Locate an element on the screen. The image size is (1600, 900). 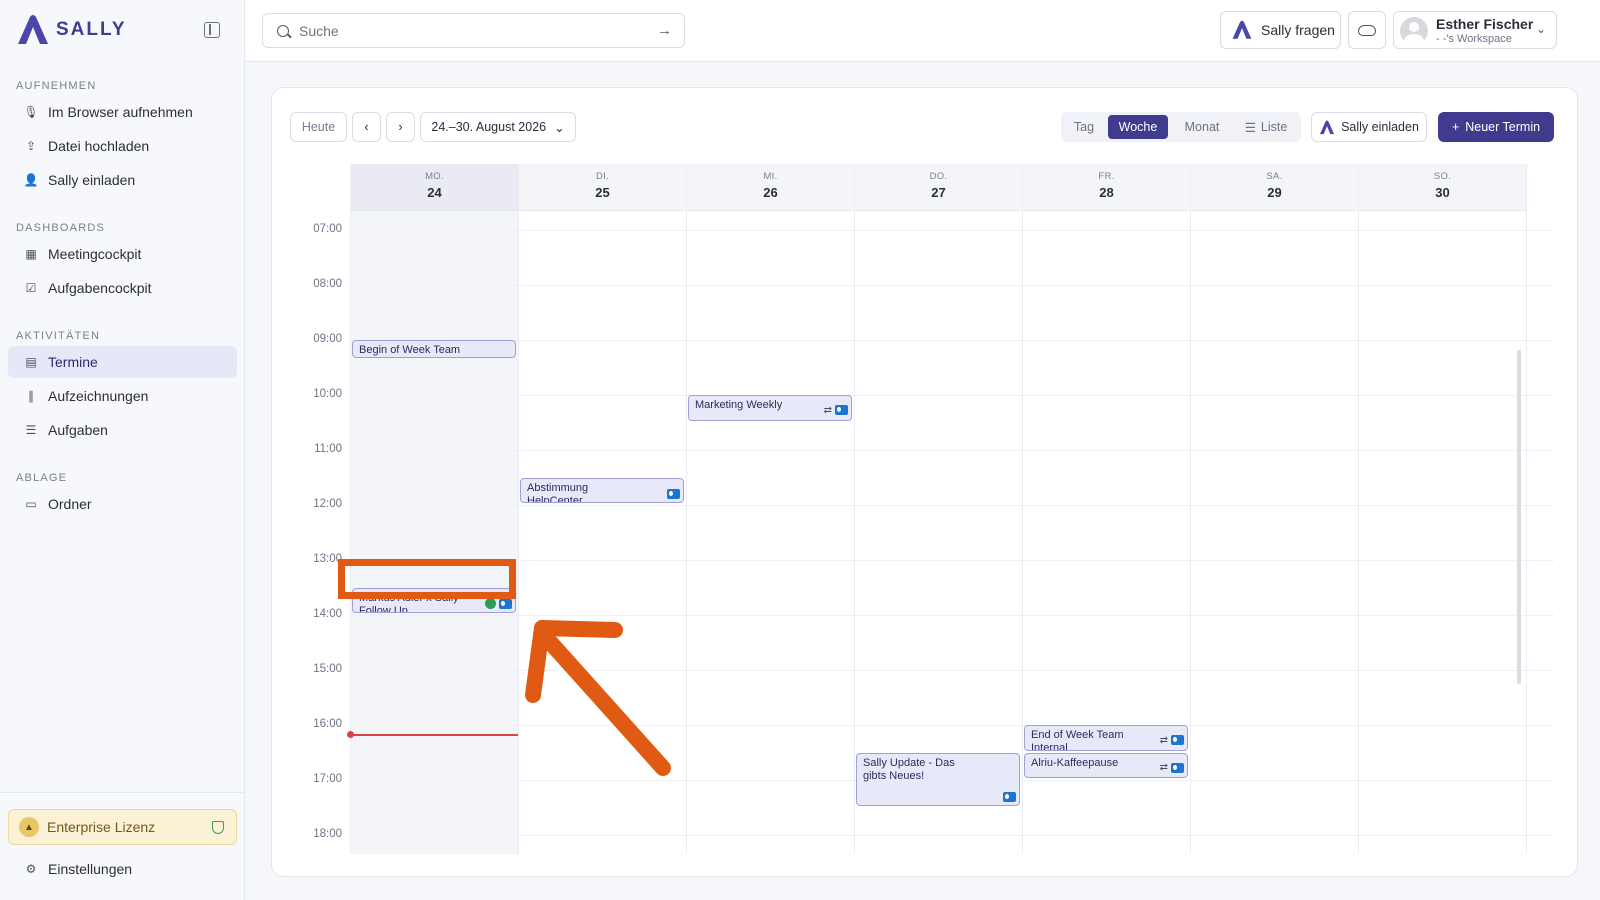
day-header: FR. 28 is located at coordinates (1106, 187).